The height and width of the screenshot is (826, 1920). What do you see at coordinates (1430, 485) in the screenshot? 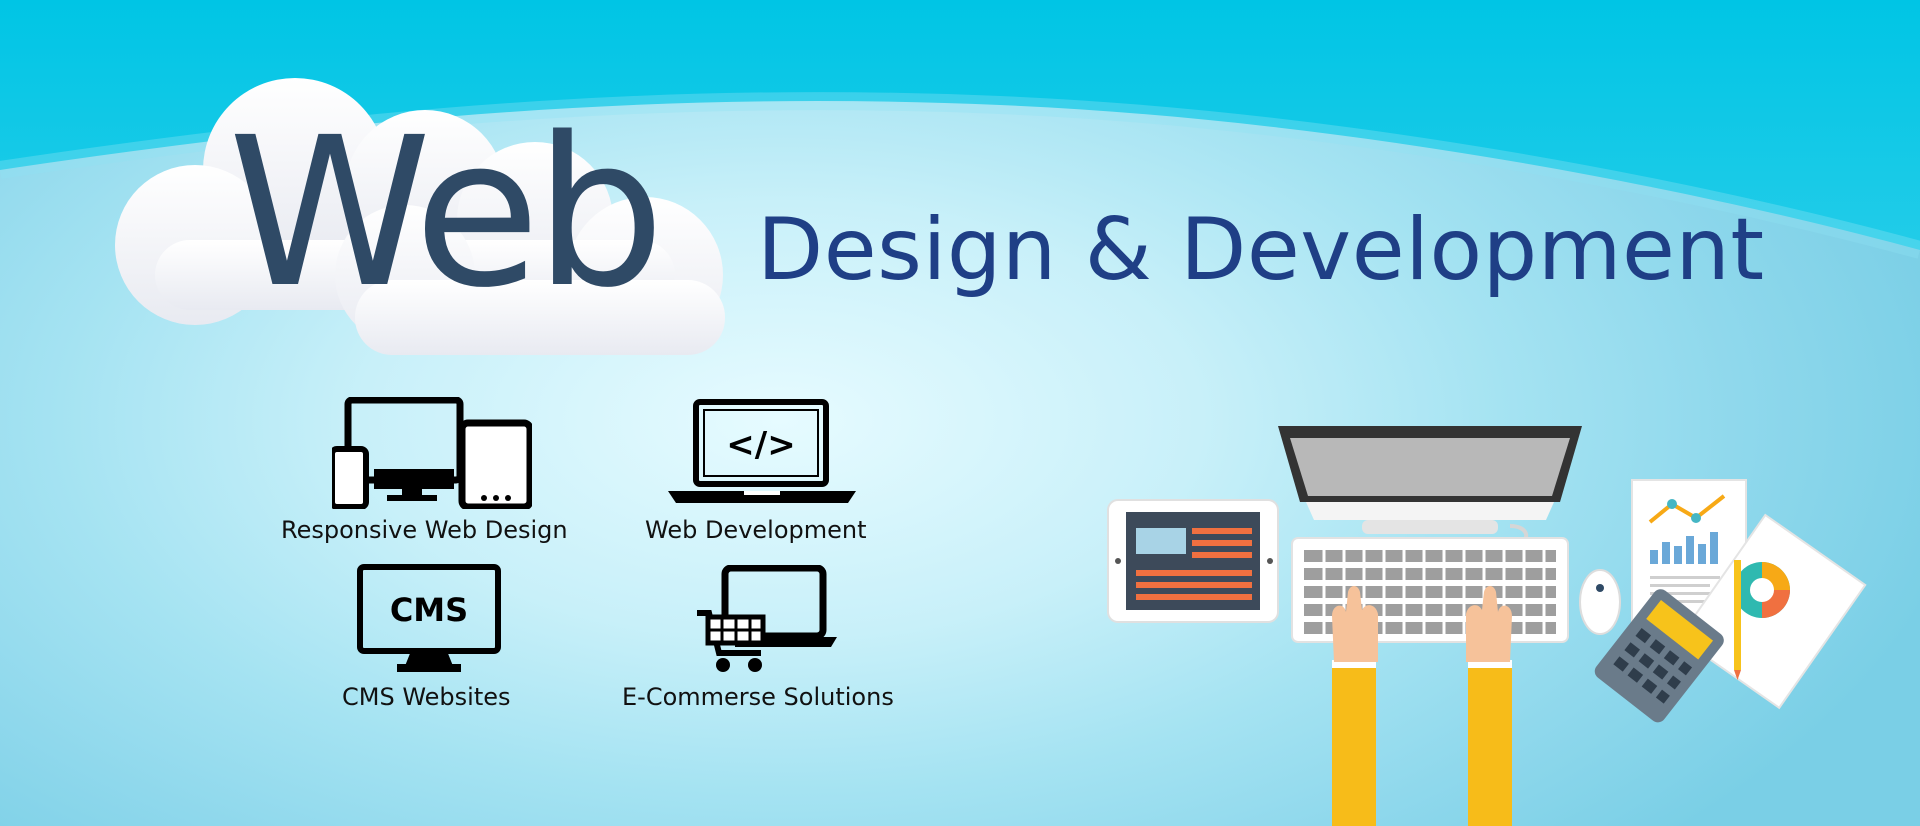
I see `monitor-illustration` at bounding box center [1430, 485].